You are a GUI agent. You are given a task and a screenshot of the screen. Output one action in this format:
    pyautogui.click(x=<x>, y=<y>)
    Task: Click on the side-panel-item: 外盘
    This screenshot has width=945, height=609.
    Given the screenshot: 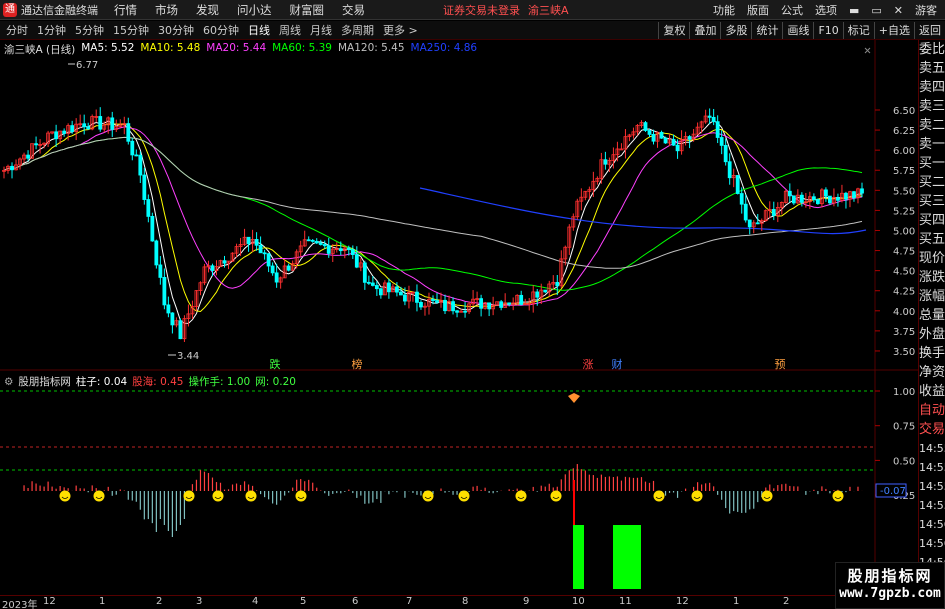 What is the action you would take?
    pyautogui.click(x=932, y=334)
    